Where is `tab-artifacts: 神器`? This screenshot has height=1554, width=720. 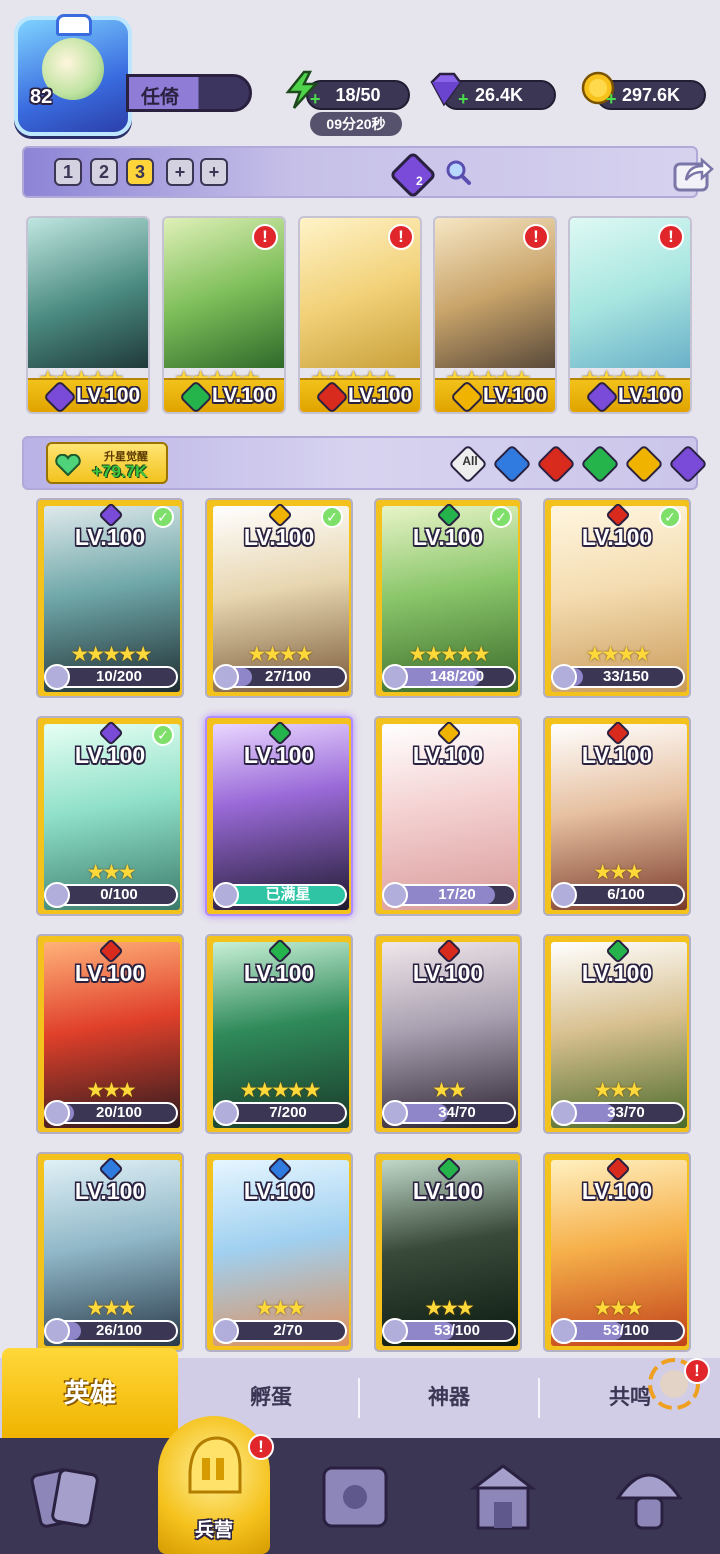 tab-artifacts: 神器 is located at coordinates (449, 1398).